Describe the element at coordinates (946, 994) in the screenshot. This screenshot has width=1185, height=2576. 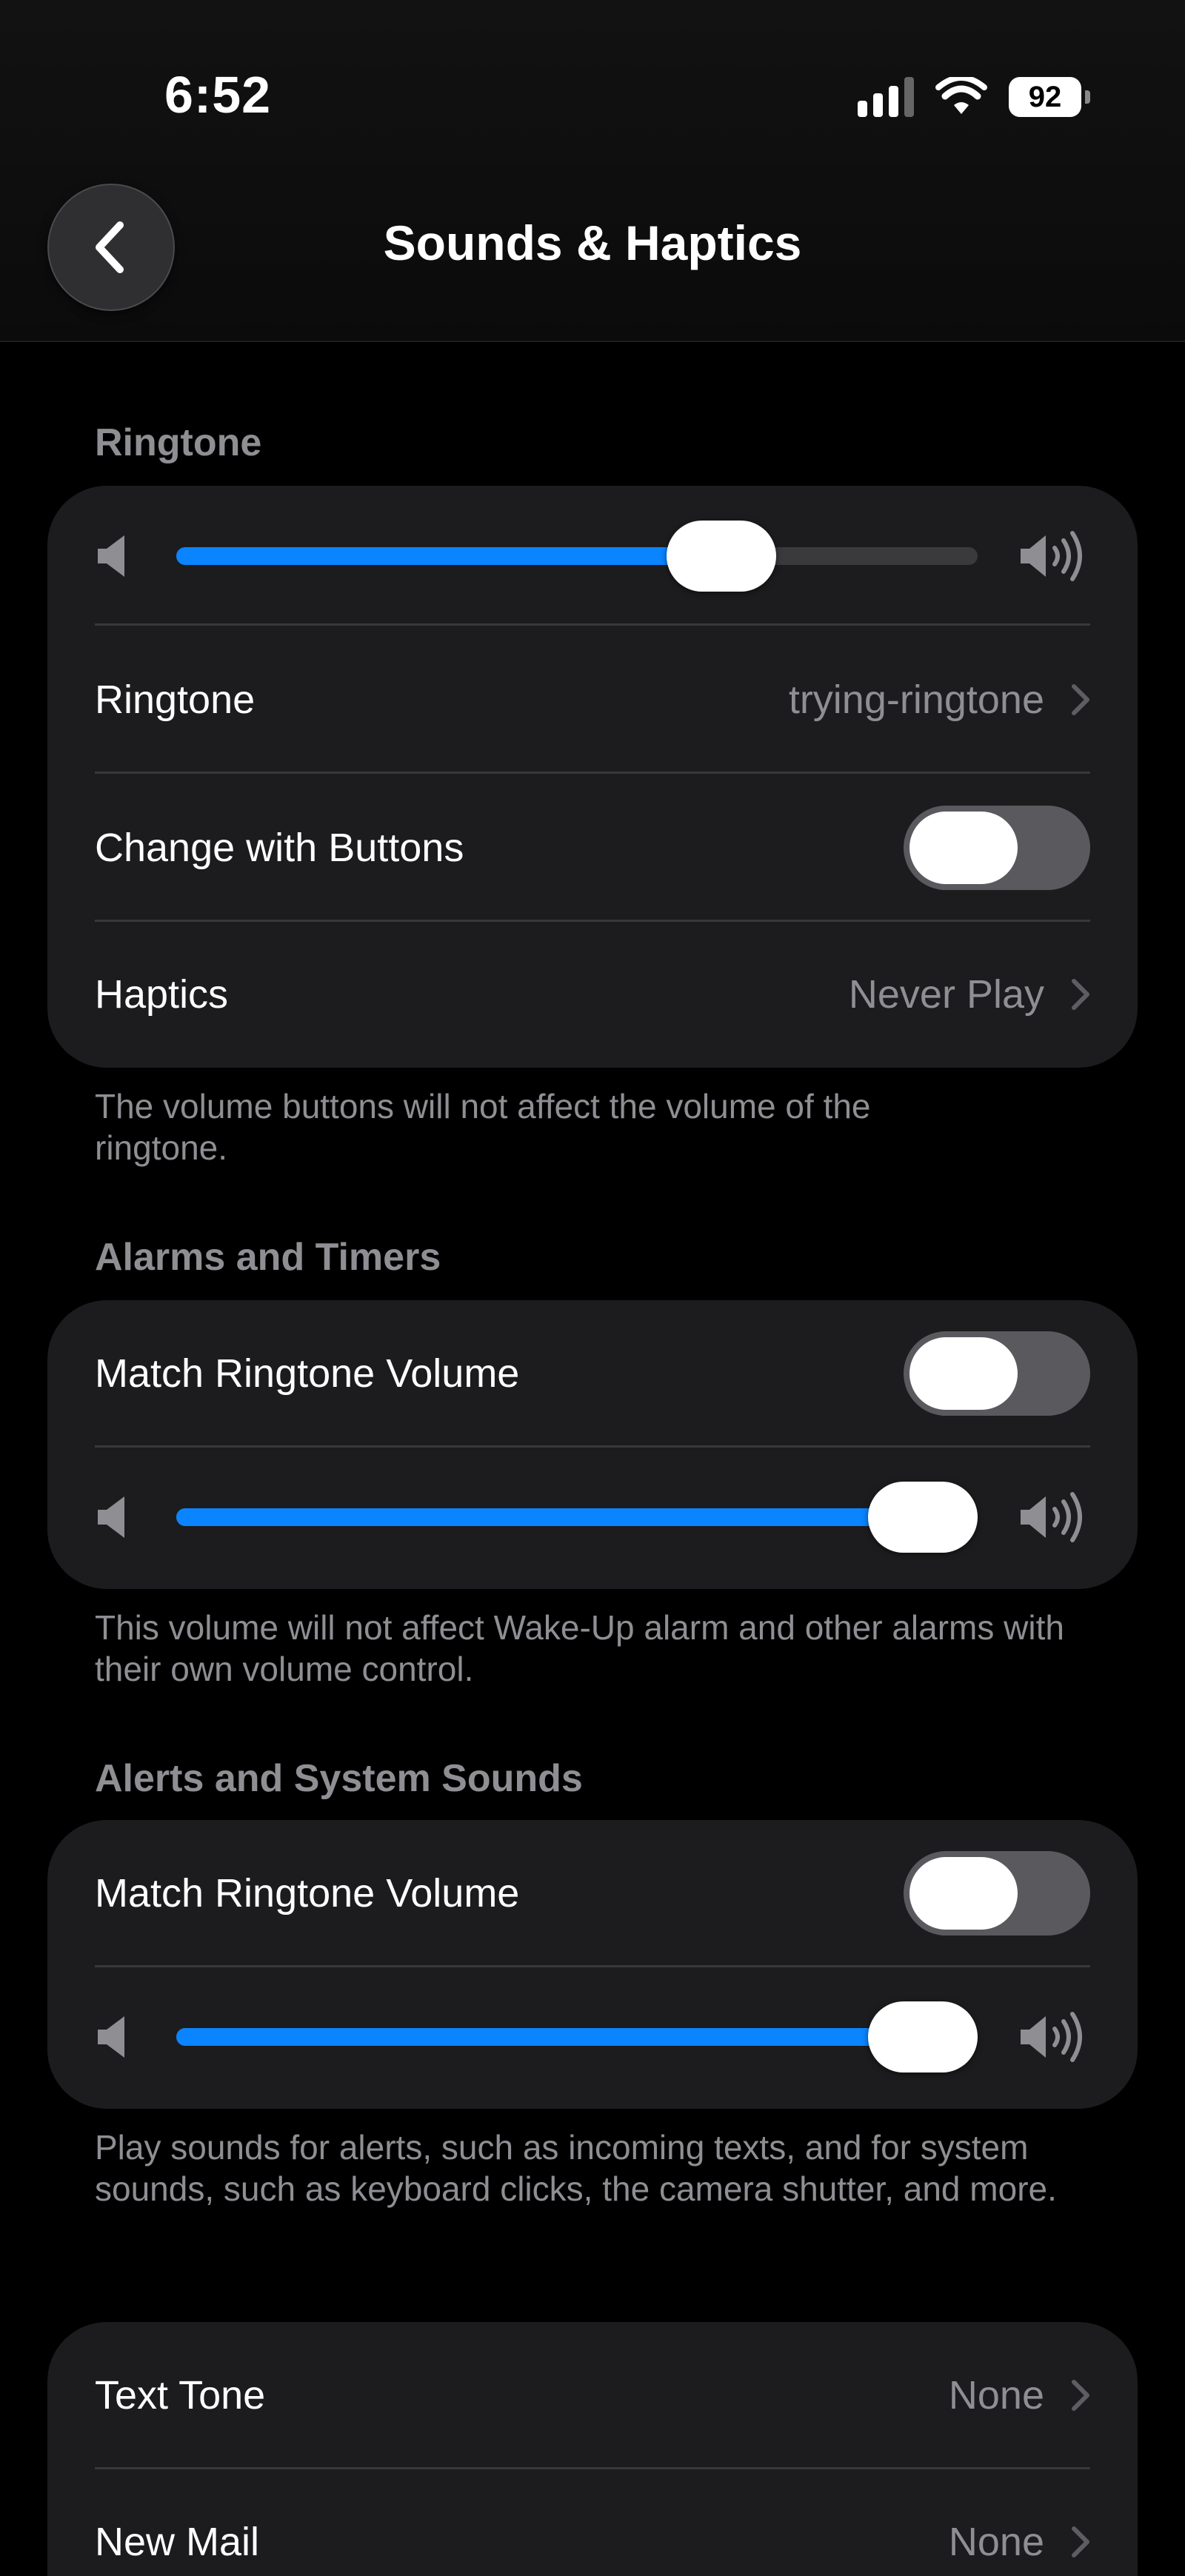
I see `haptics-value: Never Play` at that location.